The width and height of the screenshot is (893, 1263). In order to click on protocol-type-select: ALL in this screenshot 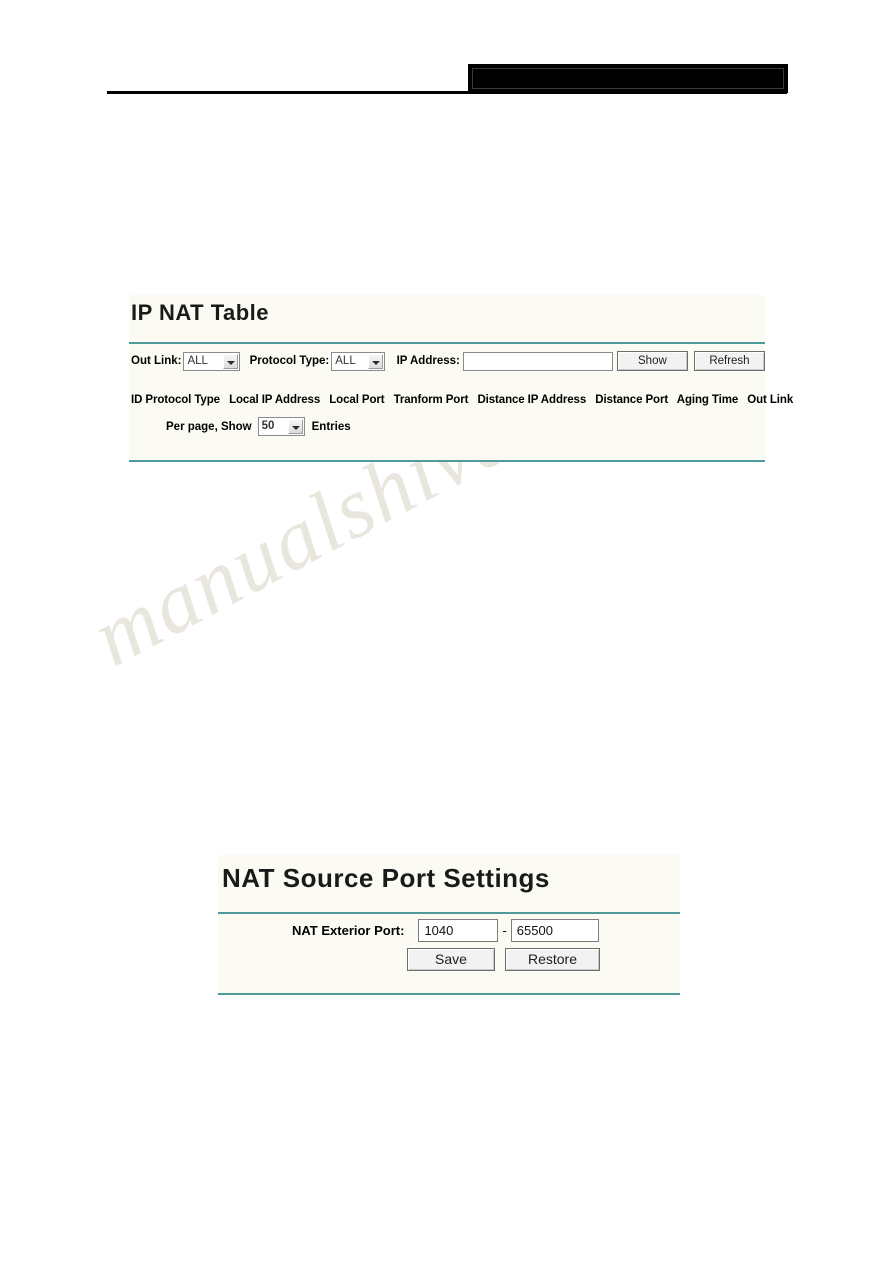, I will do `click(358, 361)`.